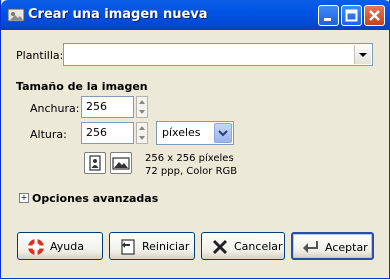 The height and width of the screenshot is (280, 390). Describe the element at coordinates (311, 248) in the screenshot. I see `ok-arrow-icon` at that location.